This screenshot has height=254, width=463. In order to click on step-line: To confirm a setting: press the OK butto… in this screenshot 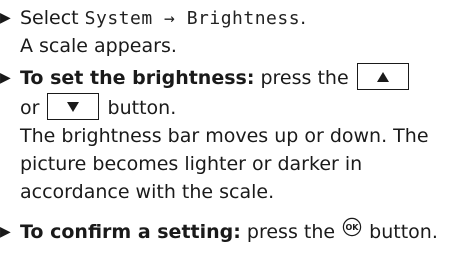, I will do `click(229, 232)`.